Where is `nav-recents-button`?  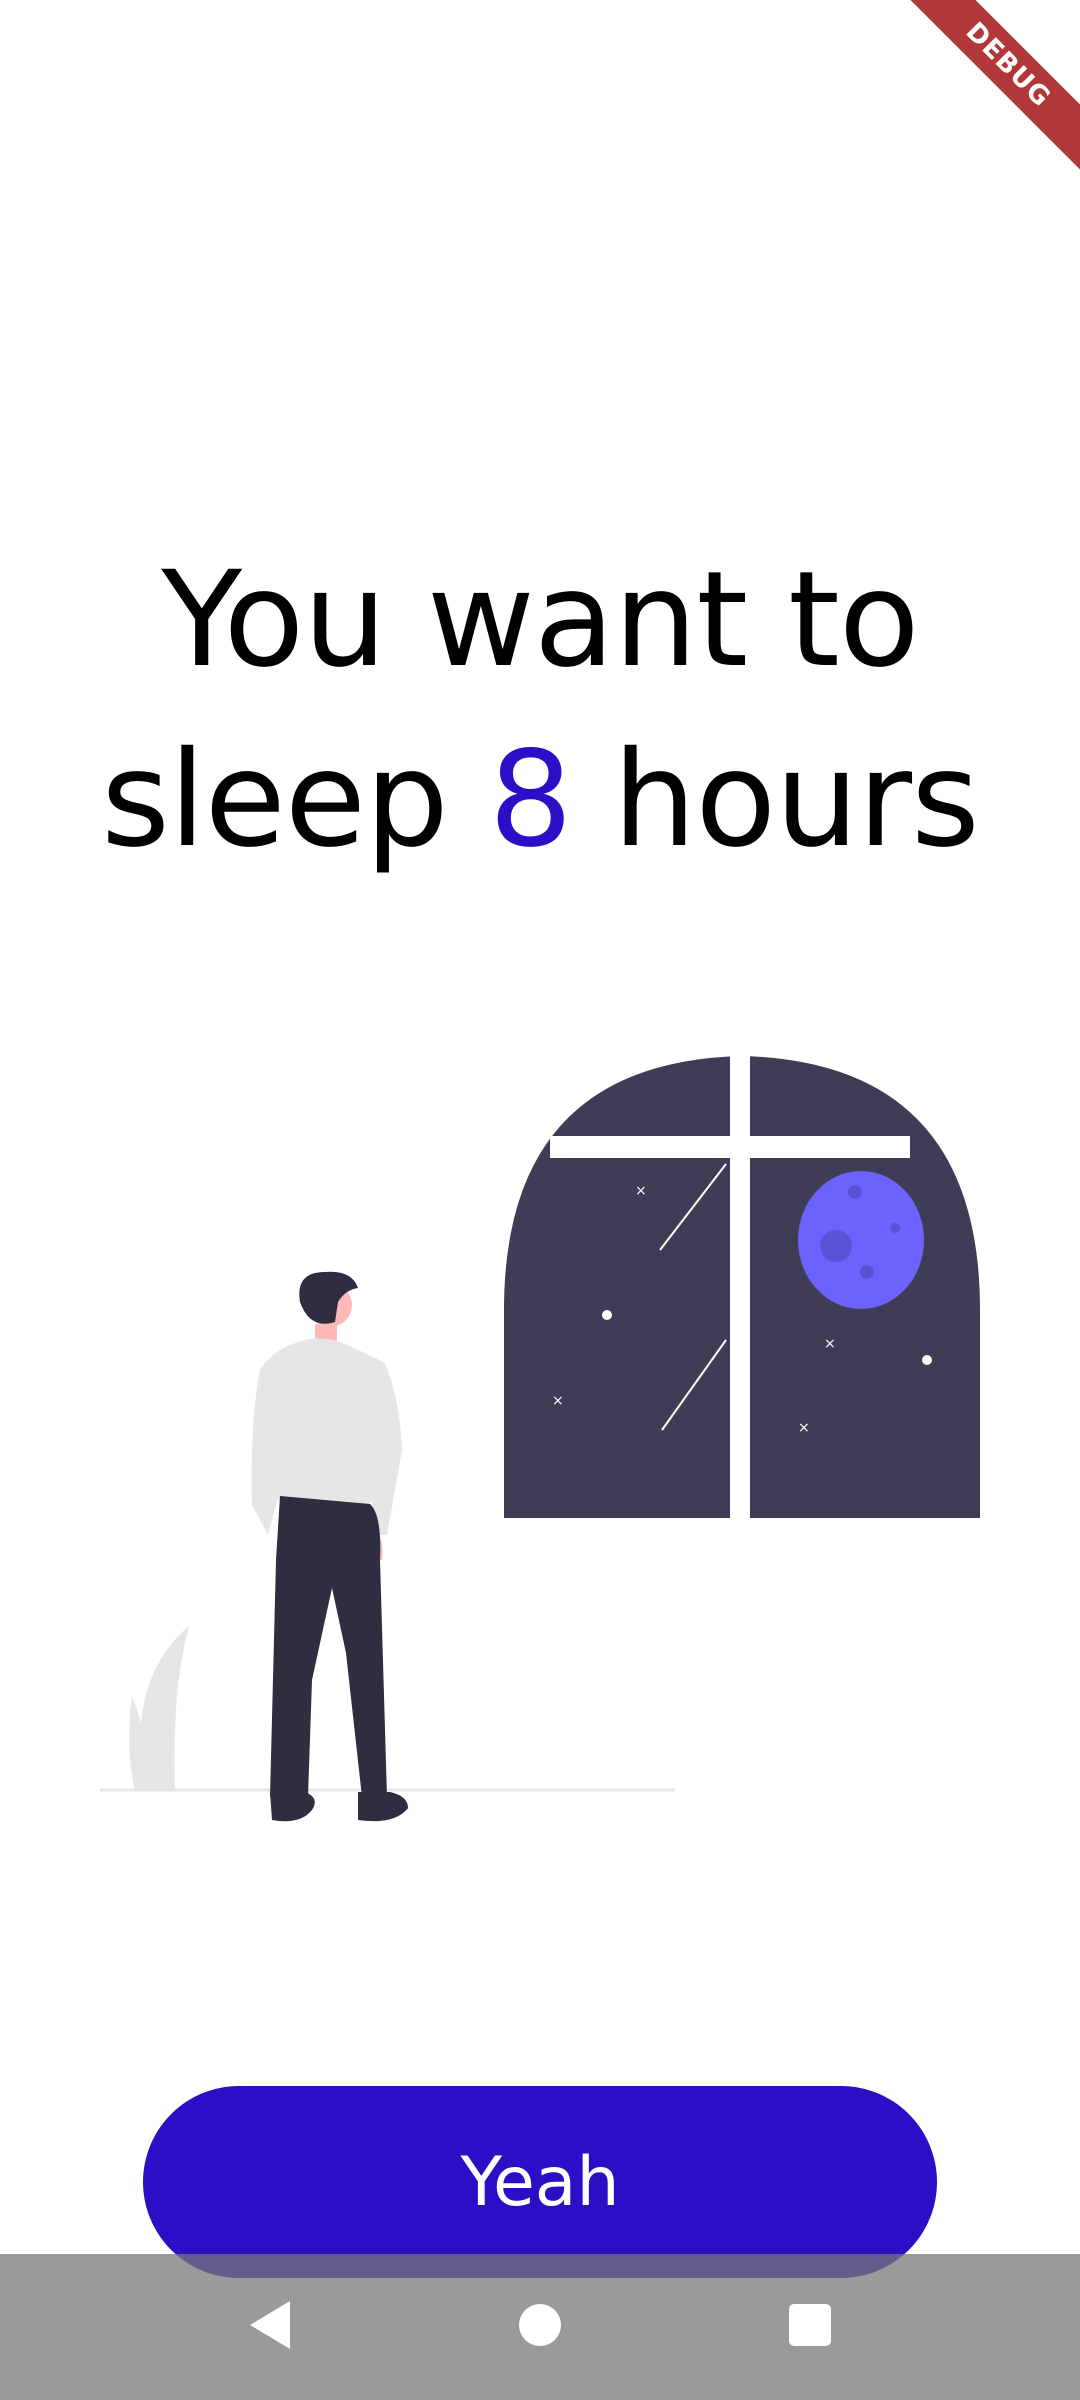
nav-recents-button is located at coordinates (810, 2327).